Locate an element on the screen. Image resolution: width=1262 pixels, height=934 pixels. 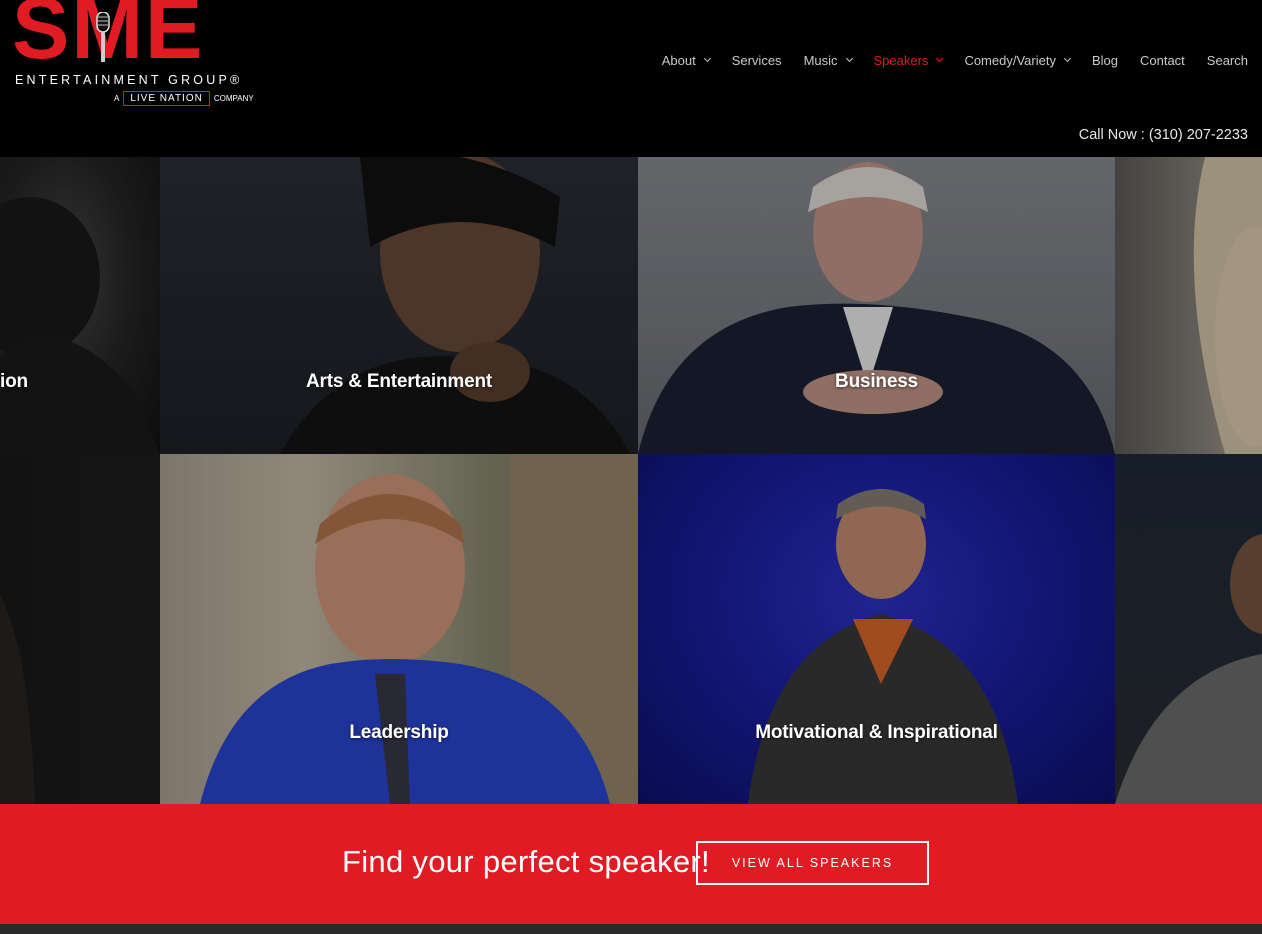
cta-headline: Find your perfect speaker! is located at coordinates (526, 861).